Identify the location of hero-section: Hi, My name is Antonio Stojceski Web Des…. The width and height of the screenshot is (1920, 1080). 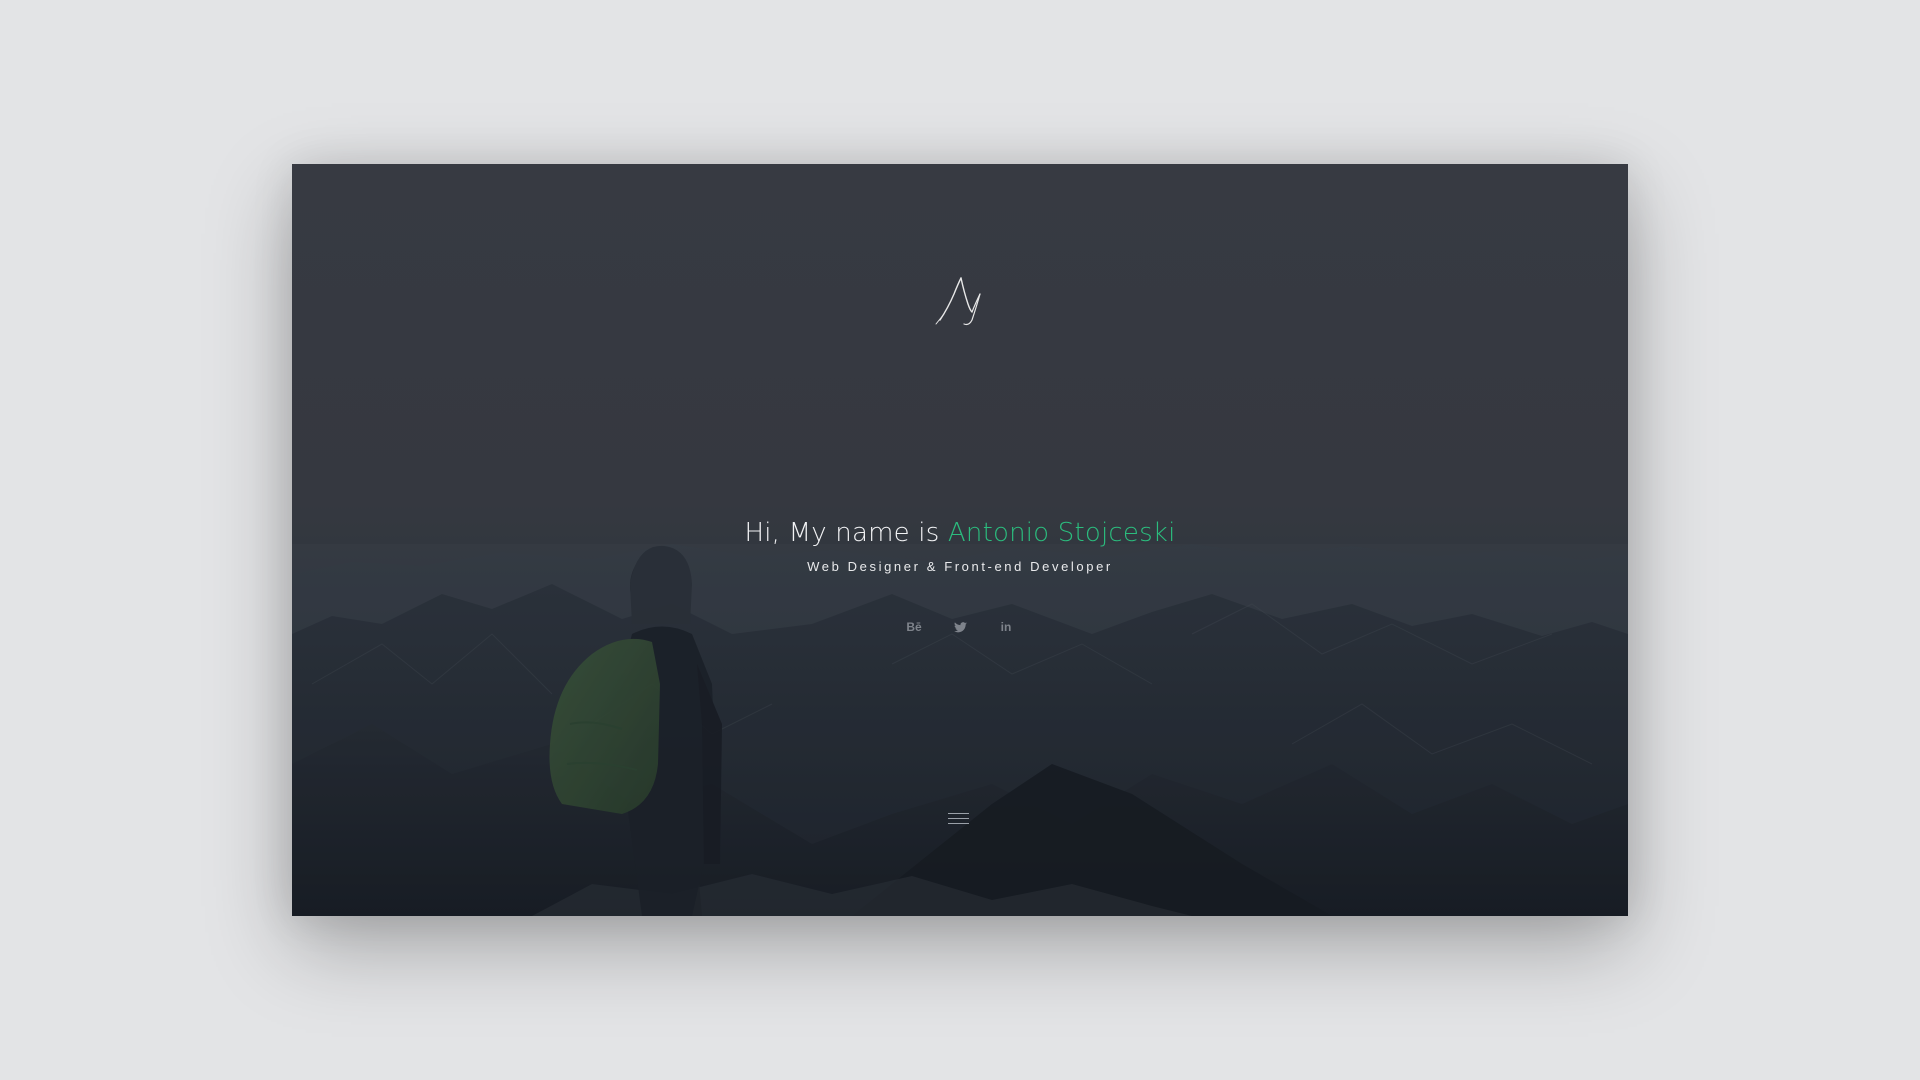
(960, 546).